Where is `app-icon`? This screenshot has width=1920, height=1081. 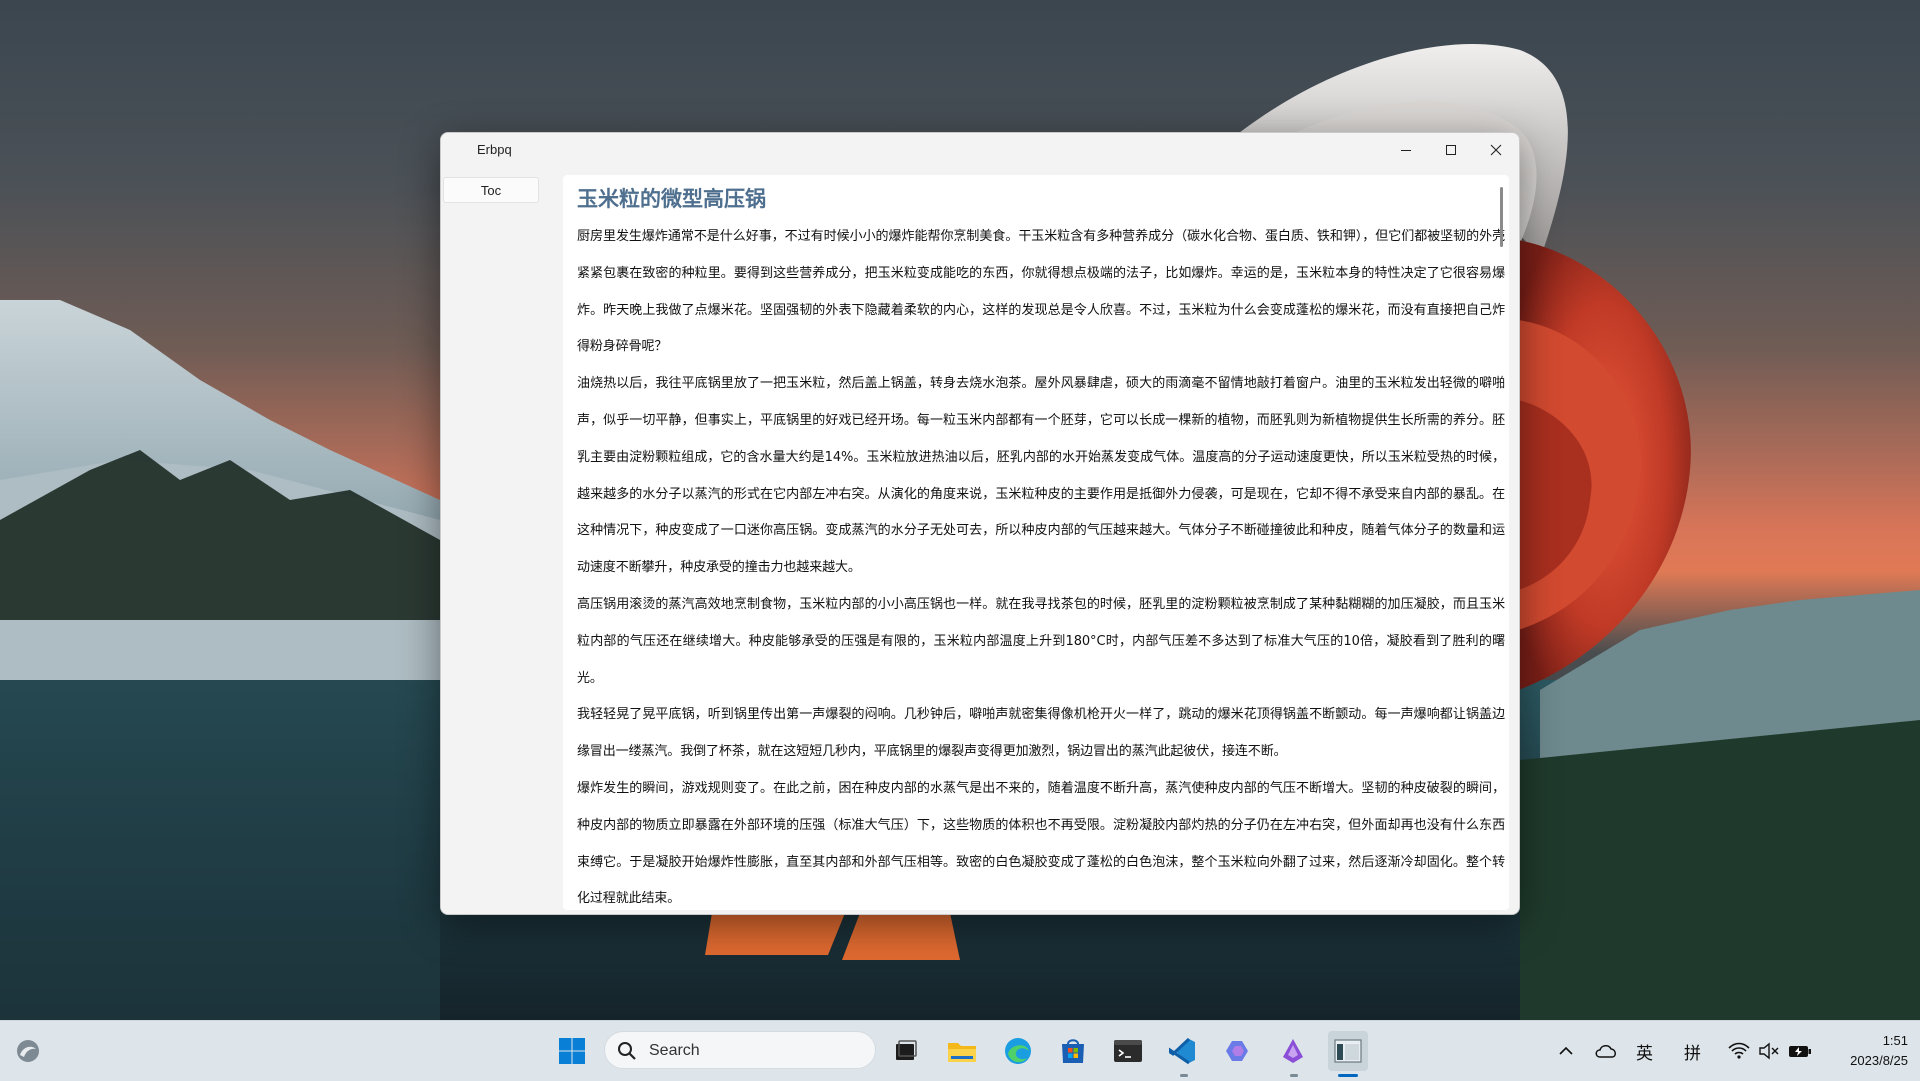 app-icon is located at coordinates (1348, 1051).